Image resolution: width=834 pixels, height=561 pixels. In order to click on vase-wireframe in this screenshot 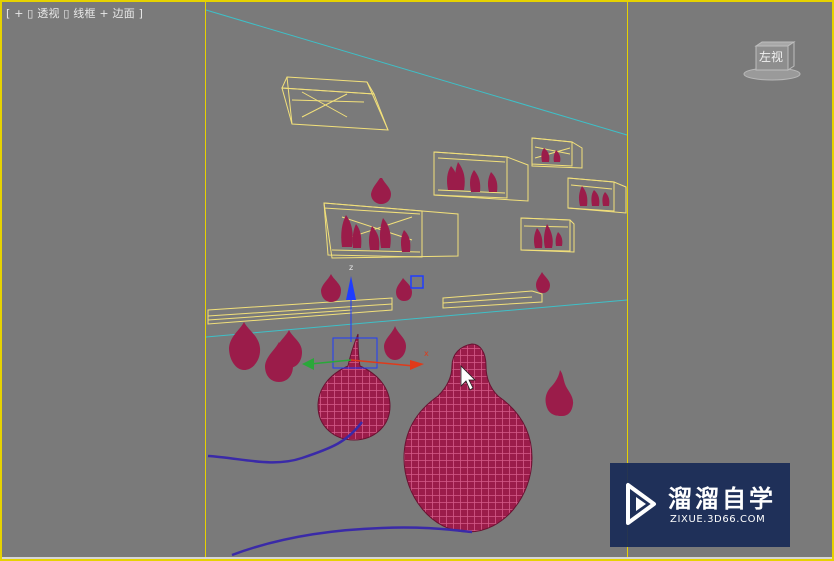, I will do `click(425, 433)`.